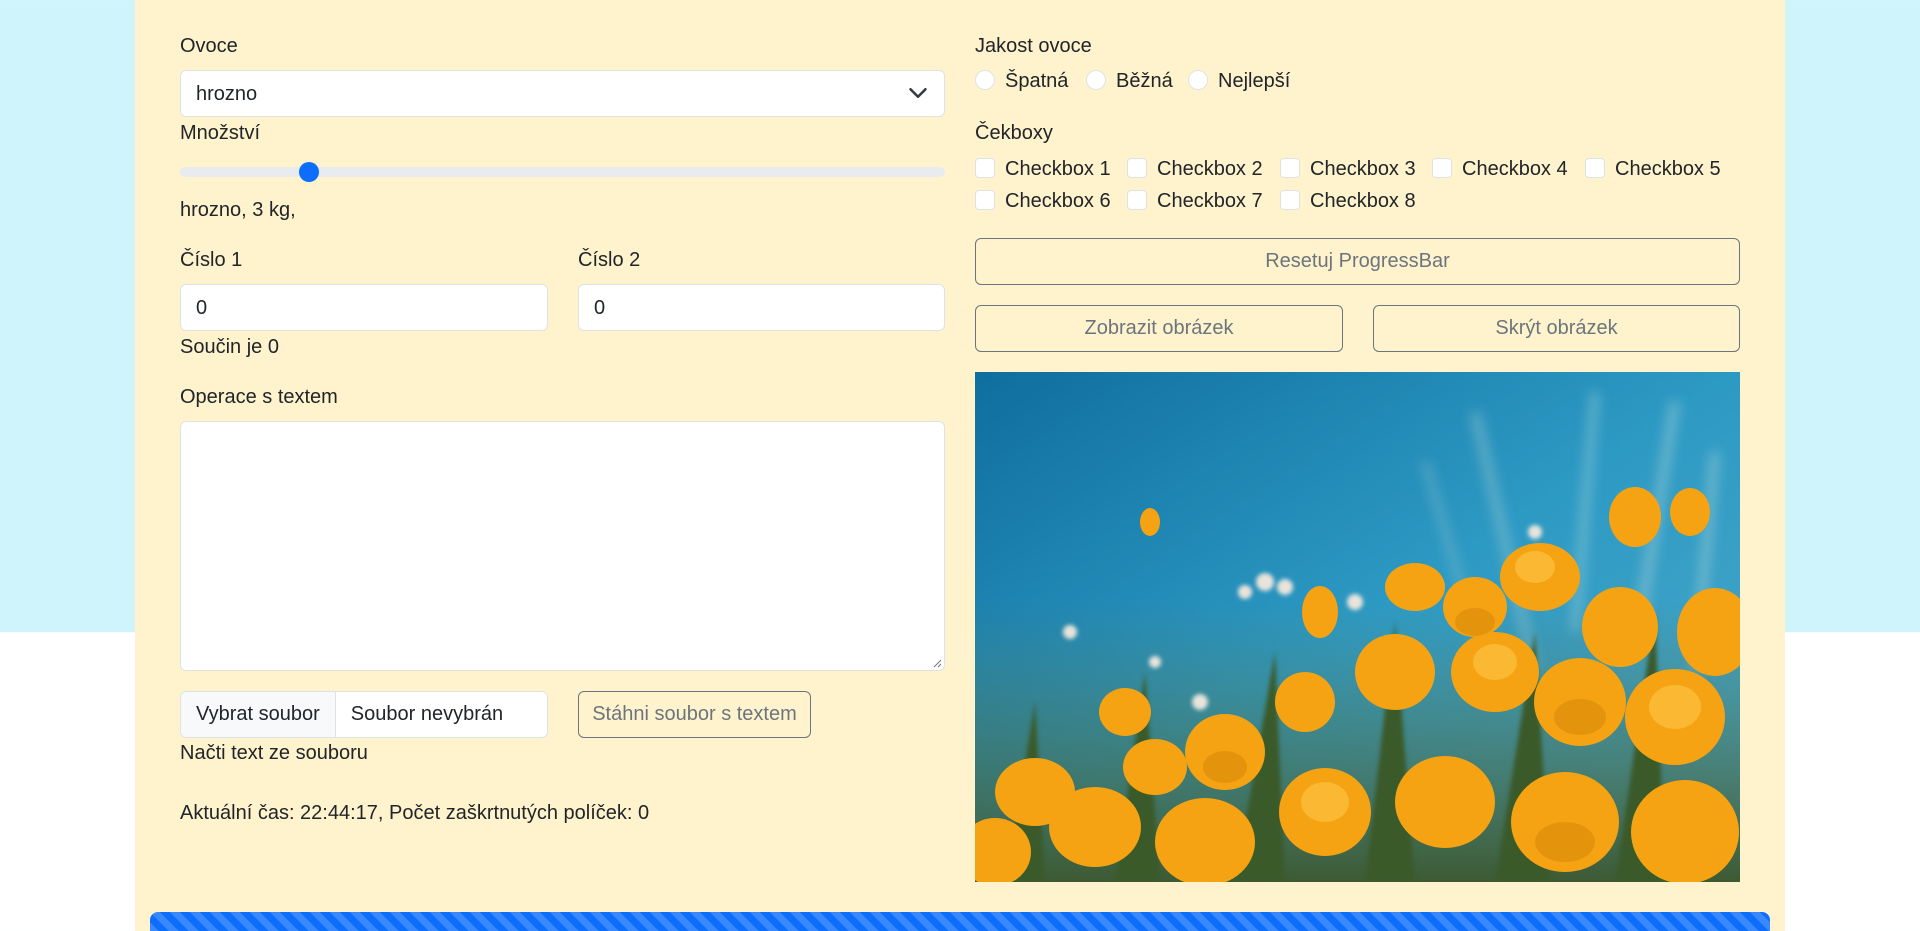 The image size is (1920, 931). Describe the element at coordinates (960, 921) in the screenshot. I see `progress-bar` at that location.